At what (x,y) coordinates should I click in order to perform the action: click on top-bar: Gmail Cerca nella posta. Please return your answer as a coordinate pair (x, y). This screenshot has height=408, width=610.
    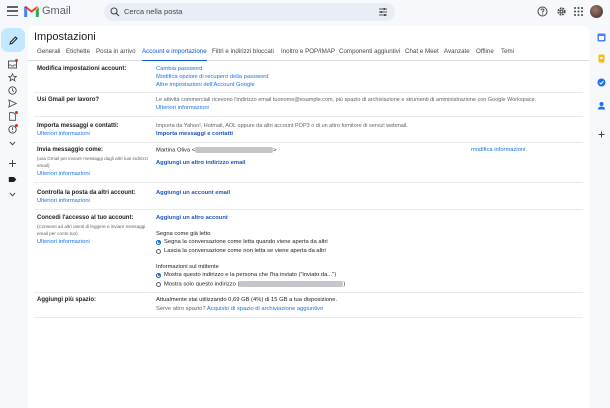
    Looking at the image, I should click on (305, 12).